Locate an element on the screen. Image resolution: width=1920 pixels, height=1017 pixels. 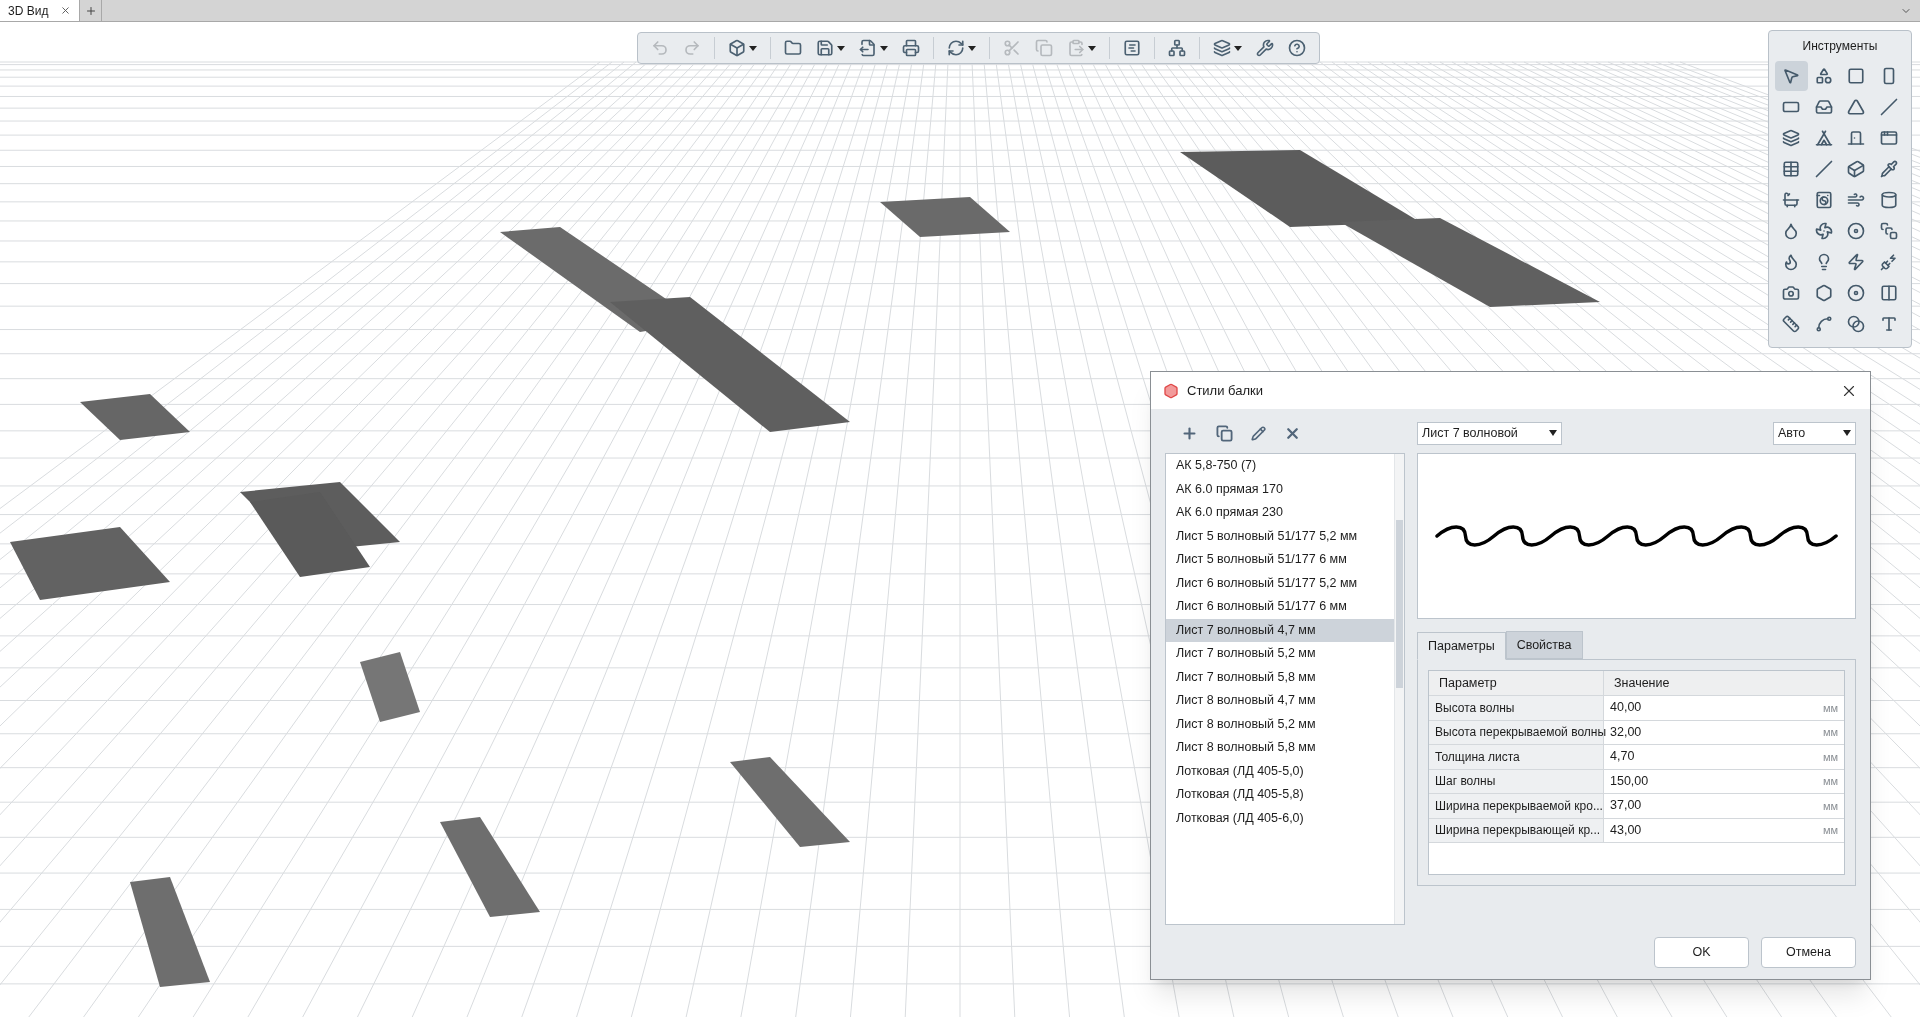
panel-title: Инструменты is located at coordinates (1840, 46).